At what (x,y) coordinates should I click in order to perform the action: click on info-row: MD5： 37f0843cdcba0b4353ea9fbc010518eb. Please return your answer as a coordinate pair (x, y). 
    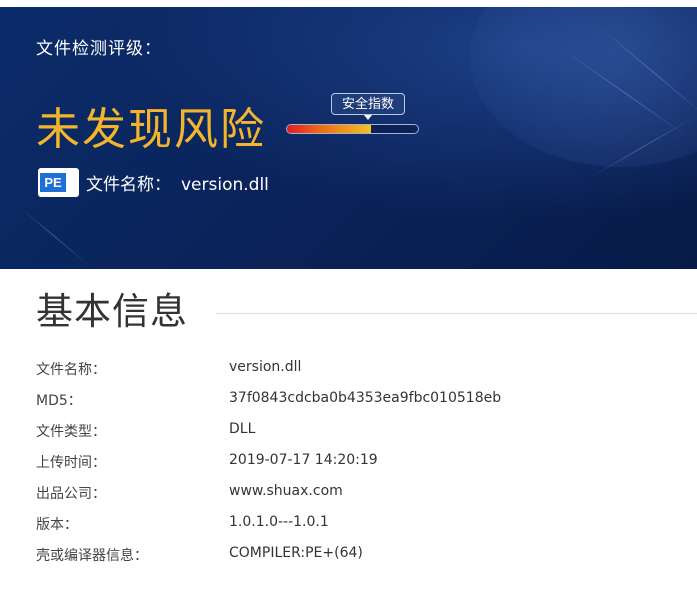
    Looking at the image, I should click on (348, 401).